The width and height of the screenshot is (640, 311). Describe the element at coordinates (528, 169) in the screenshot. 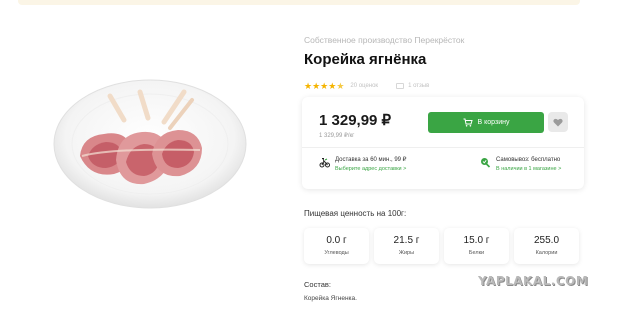

I see `pickup-stores-link: В наличии в 1 магазине >` at that location.